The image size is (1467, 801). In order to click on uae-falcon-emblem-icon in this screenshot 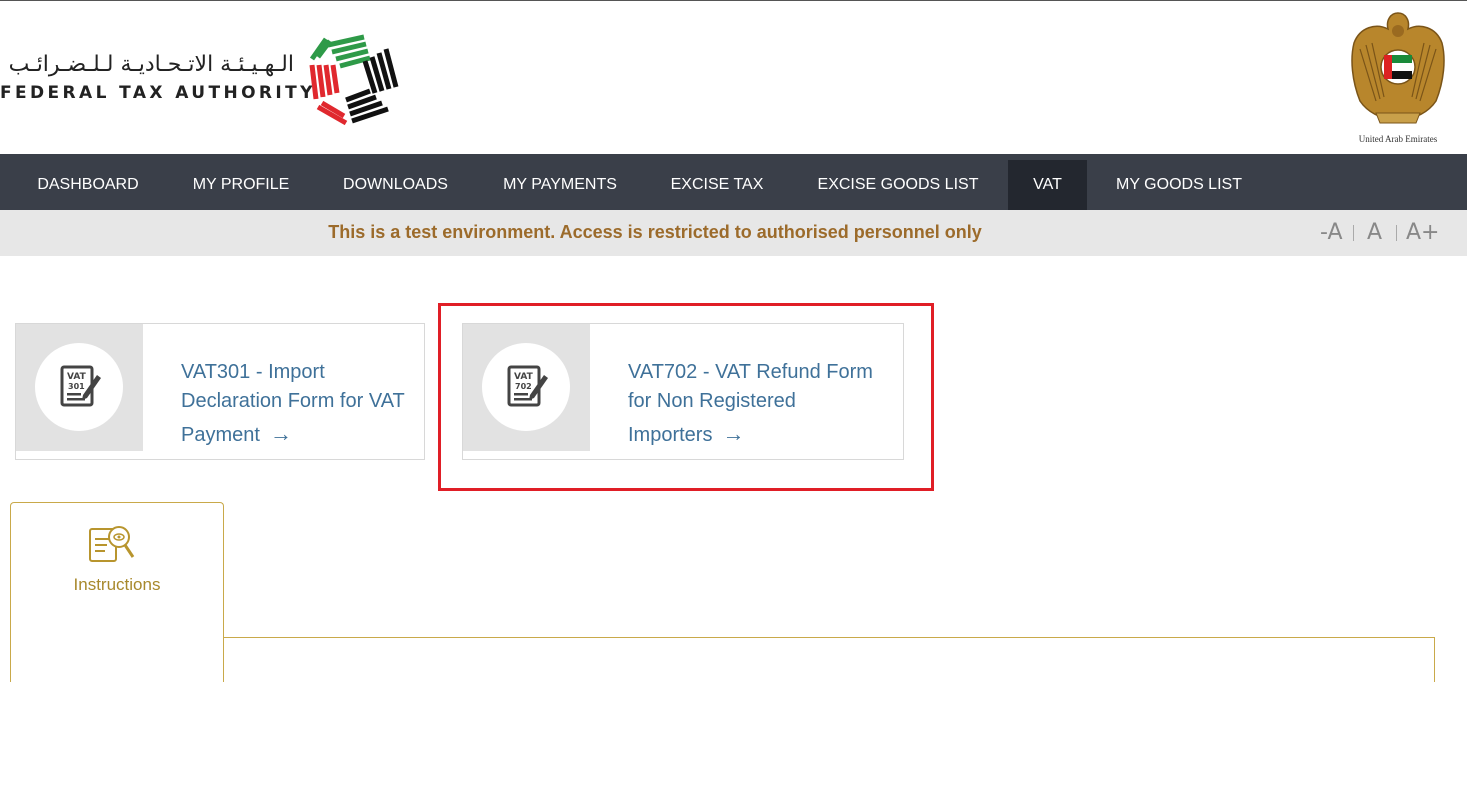, I will do `click(1398, 68)`.